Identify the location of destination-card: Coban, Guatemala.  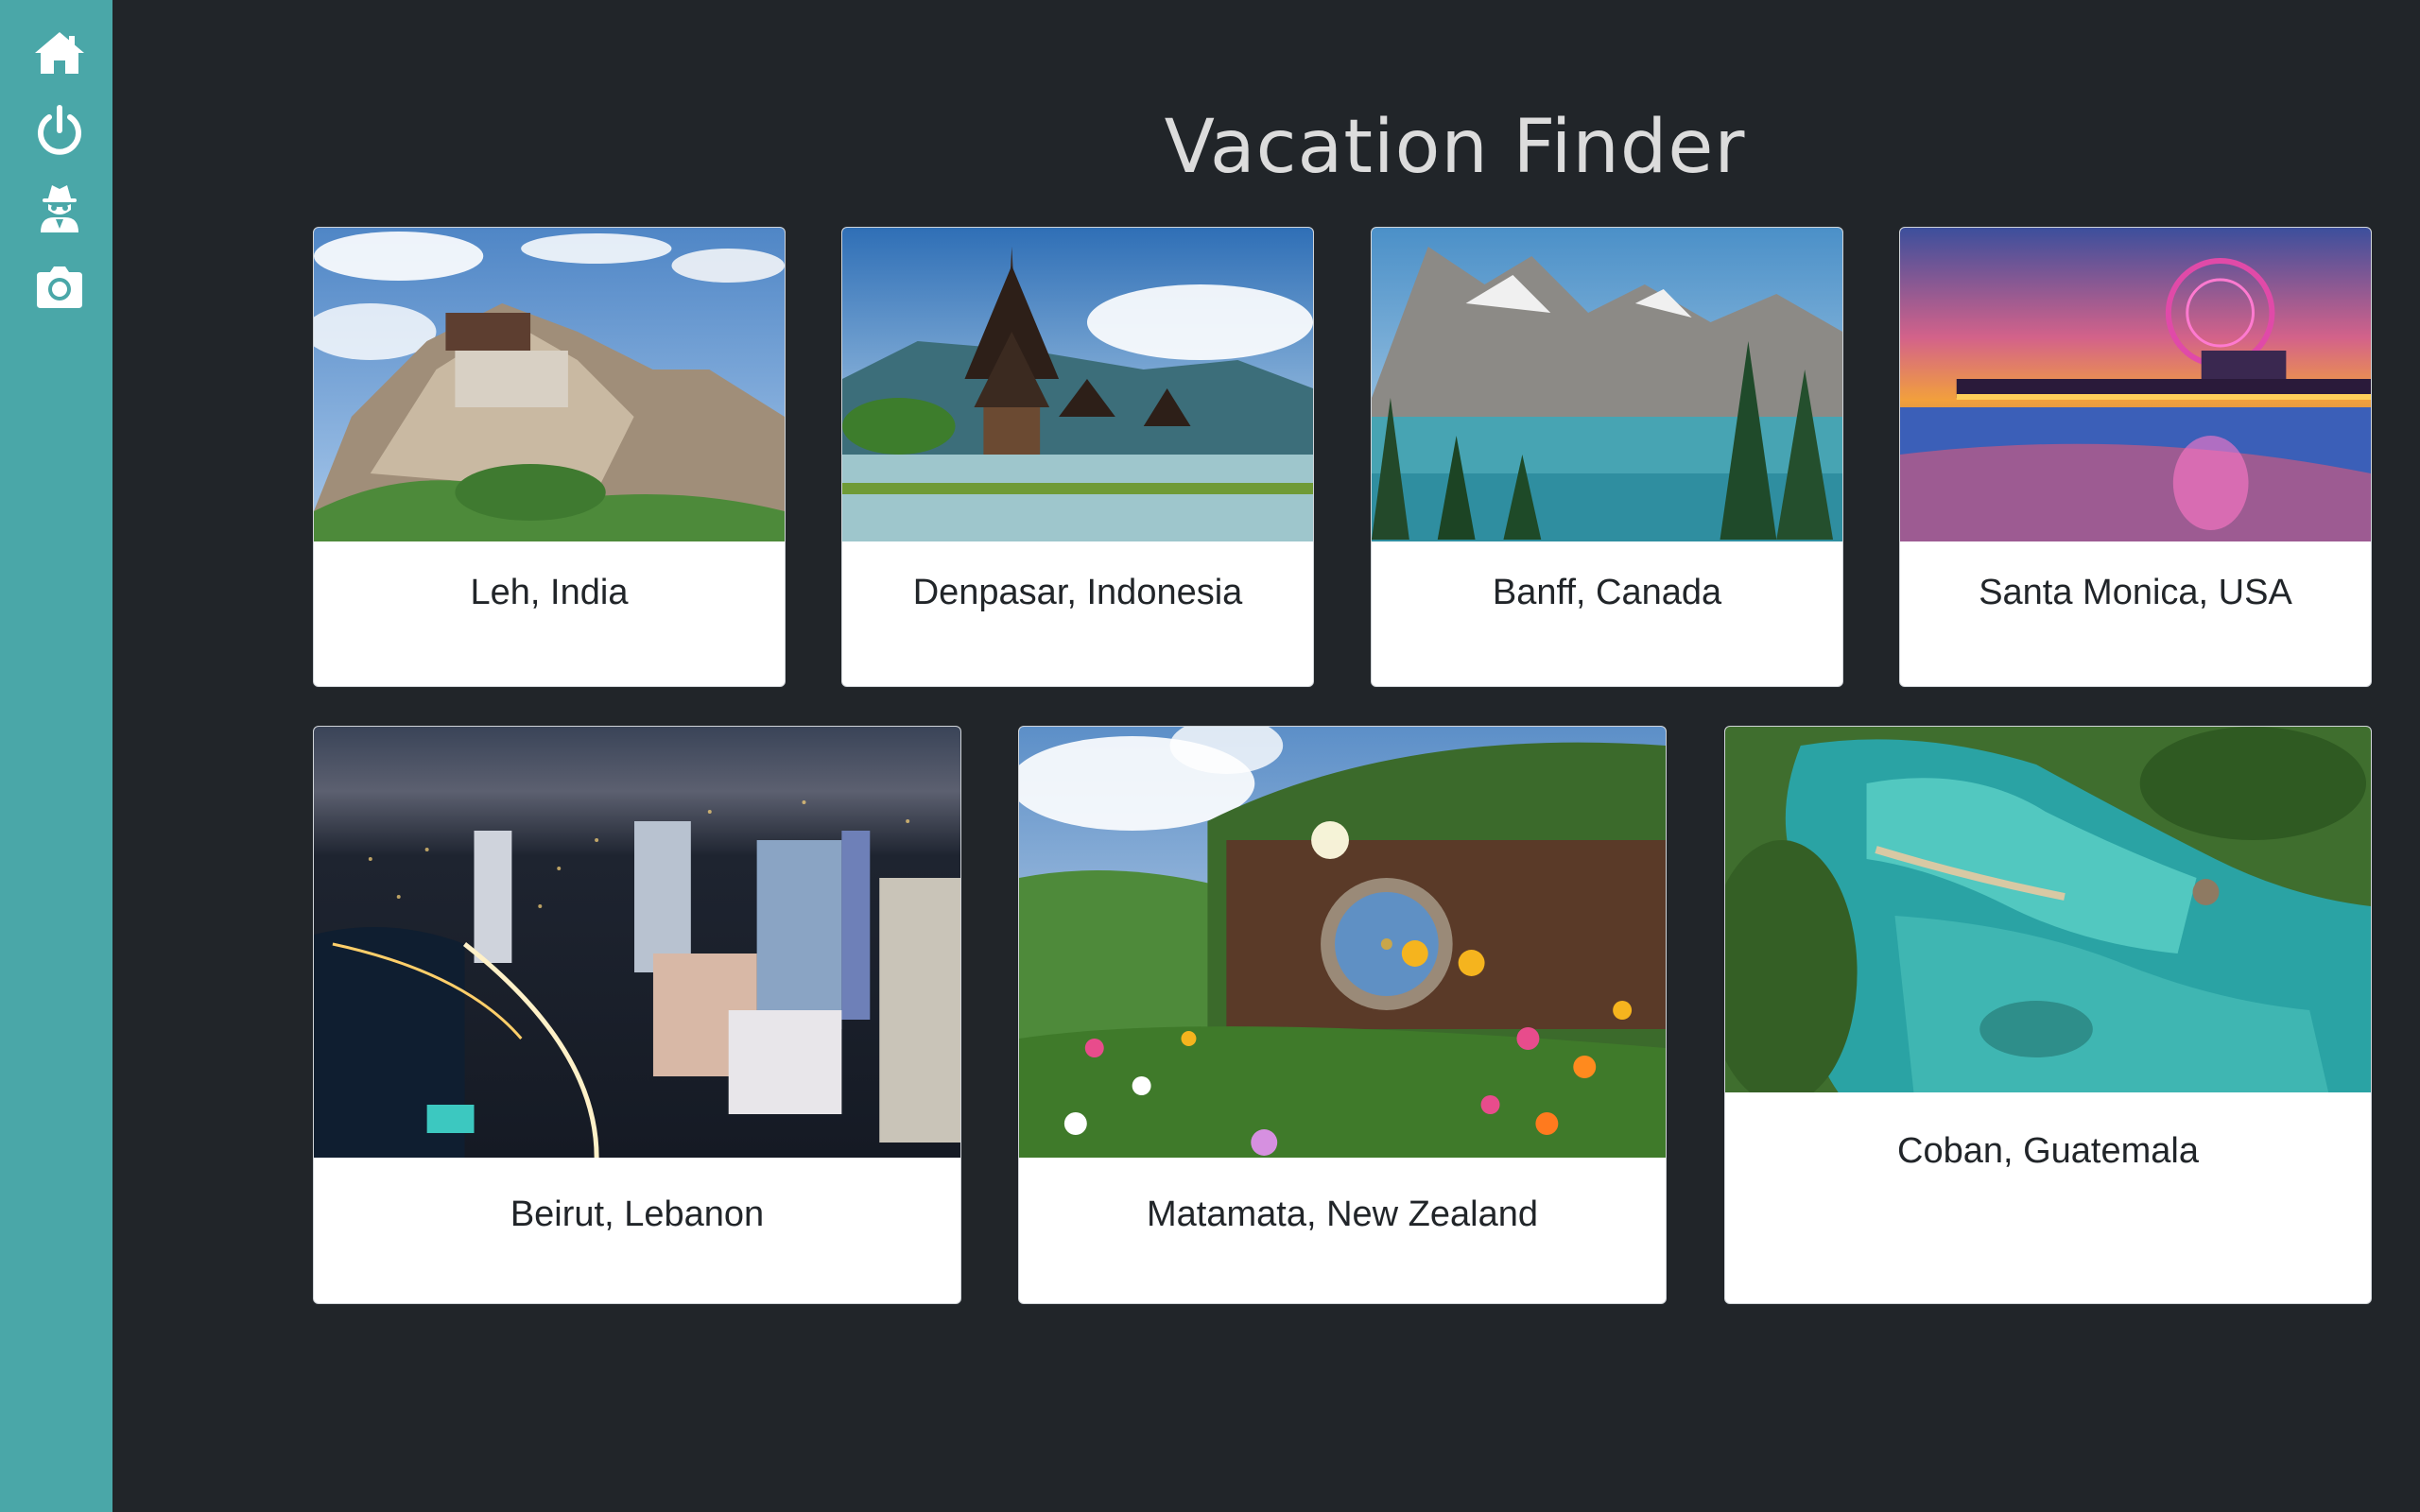
(2048, 1015).